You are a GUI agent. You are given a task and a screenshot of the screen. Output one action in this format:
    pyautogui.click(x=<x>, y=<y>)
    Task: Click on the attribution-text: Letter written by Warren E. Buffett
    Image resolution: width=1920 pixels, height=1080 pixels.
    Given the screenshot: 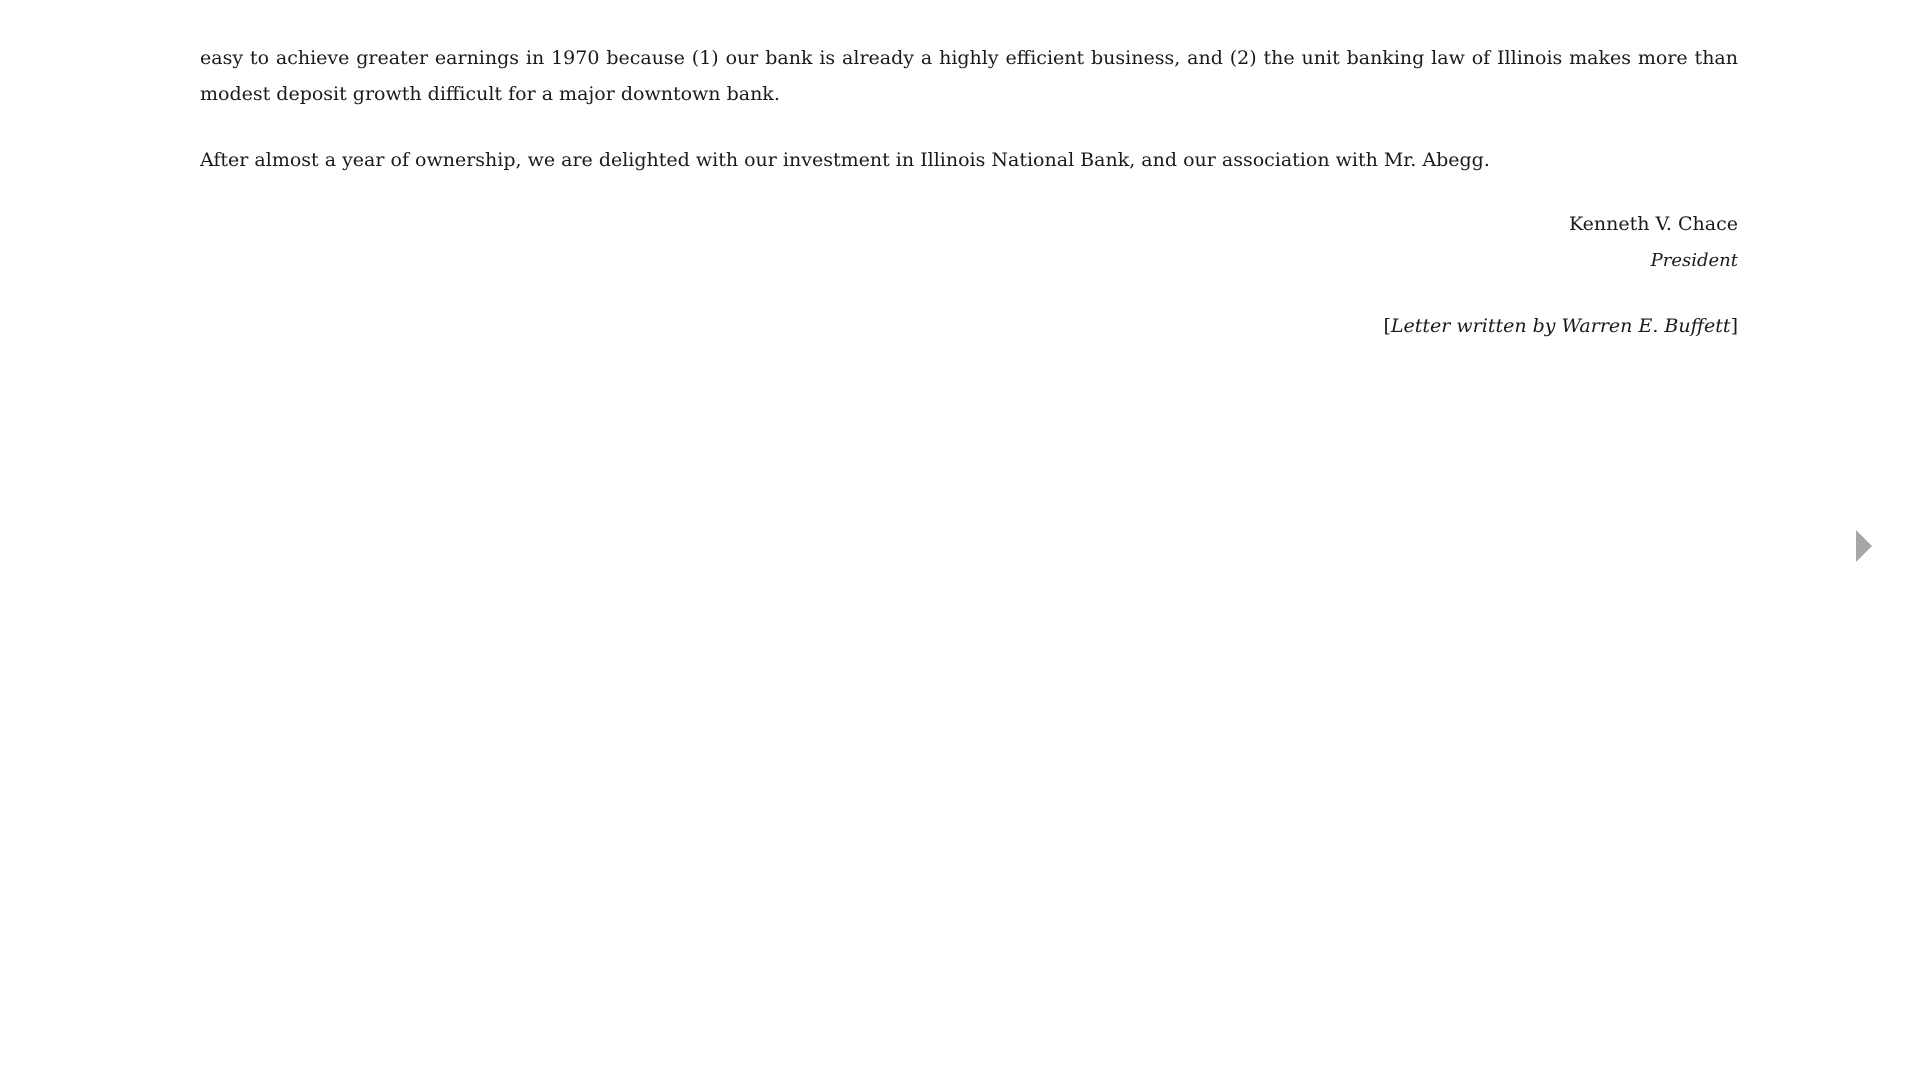 What is the action you would take?
    pyautogui.click(x=1560, y=326)
    